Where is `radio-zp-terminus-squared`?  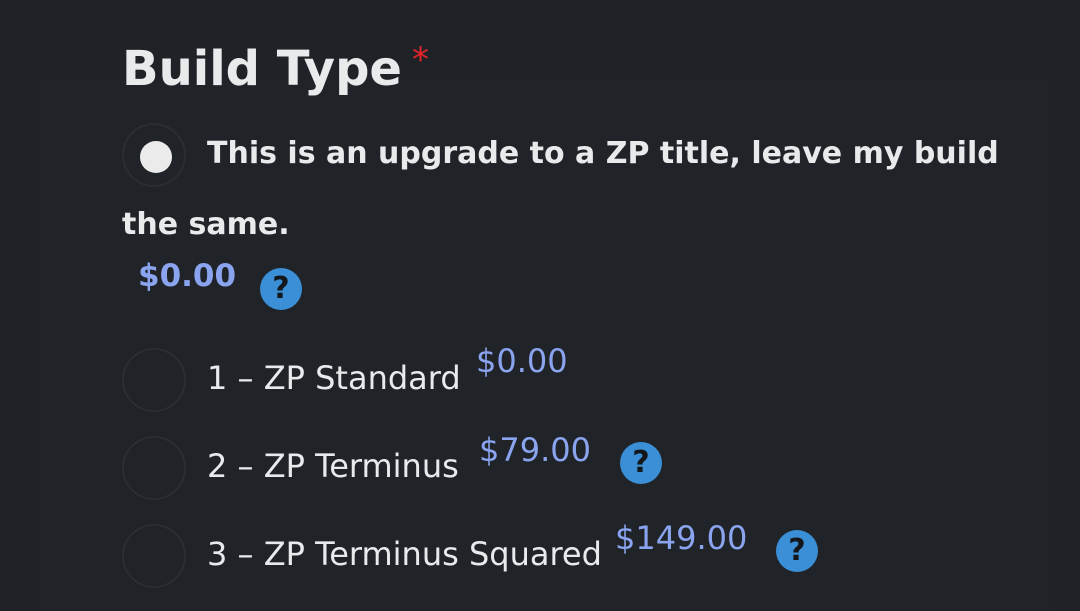 radio-zp-terminus-squared is located at coordinates (154, 556).